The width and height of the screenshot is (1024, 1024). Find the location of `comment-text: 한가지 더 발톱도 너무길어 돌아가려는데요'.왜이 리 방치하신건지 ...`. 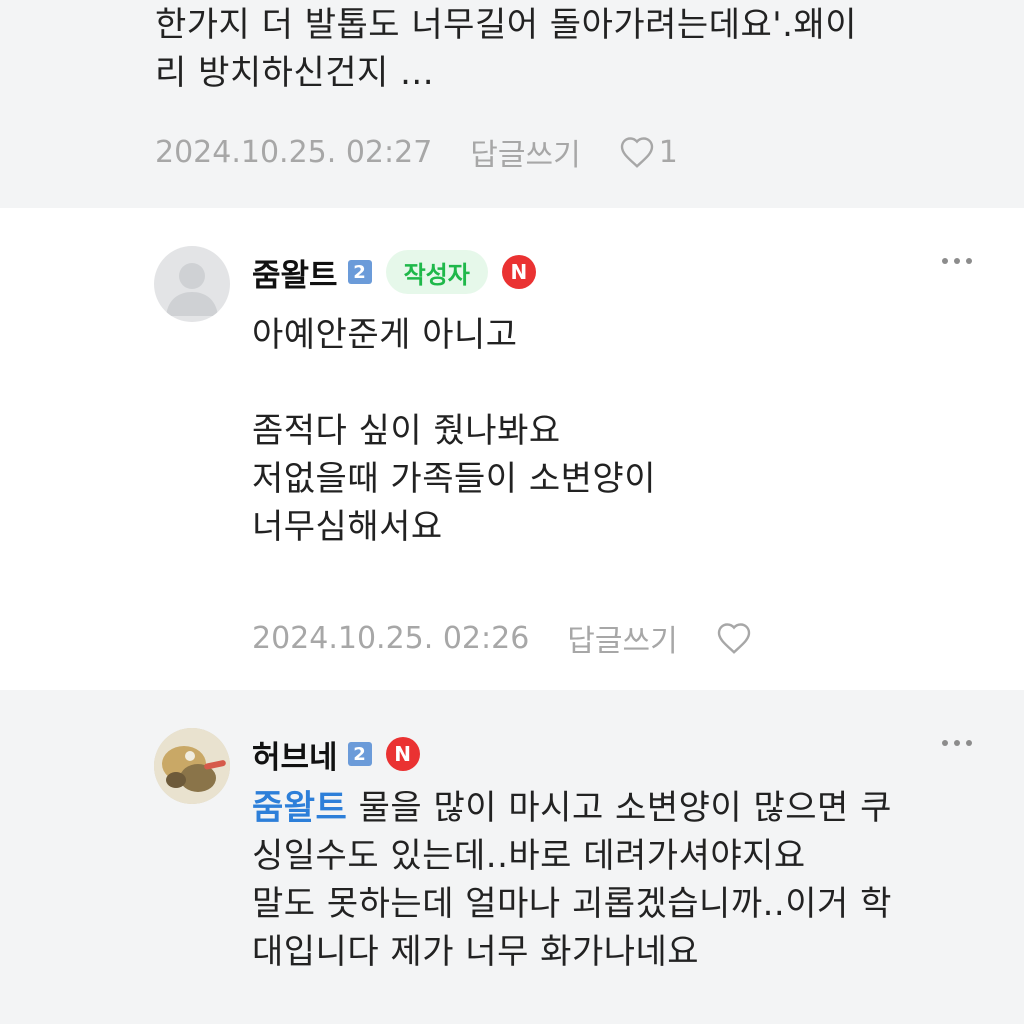

comment-text: 한가지 더 발톱도 너무길어 돌아가려는데요'.왜이 리 방치하신건지 ... is located at coordinates (506, 49).